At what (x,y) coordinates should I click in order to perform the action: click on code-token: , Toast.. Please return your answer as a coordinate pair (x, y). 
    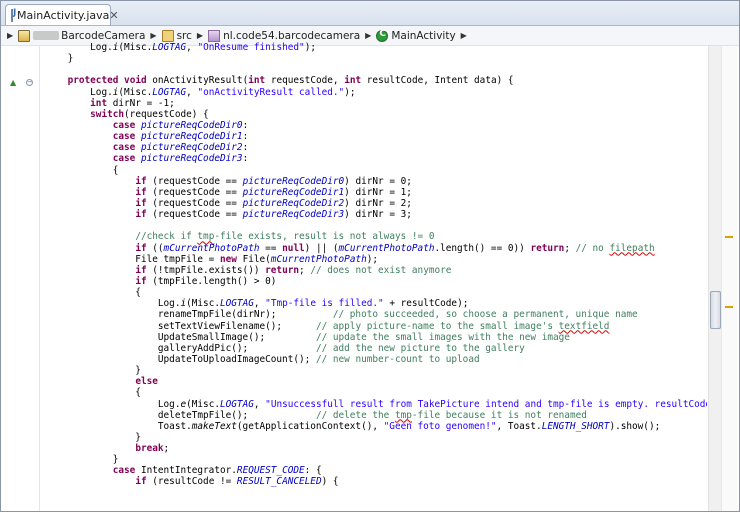
    Looking at the image, I should click on (519, 426).